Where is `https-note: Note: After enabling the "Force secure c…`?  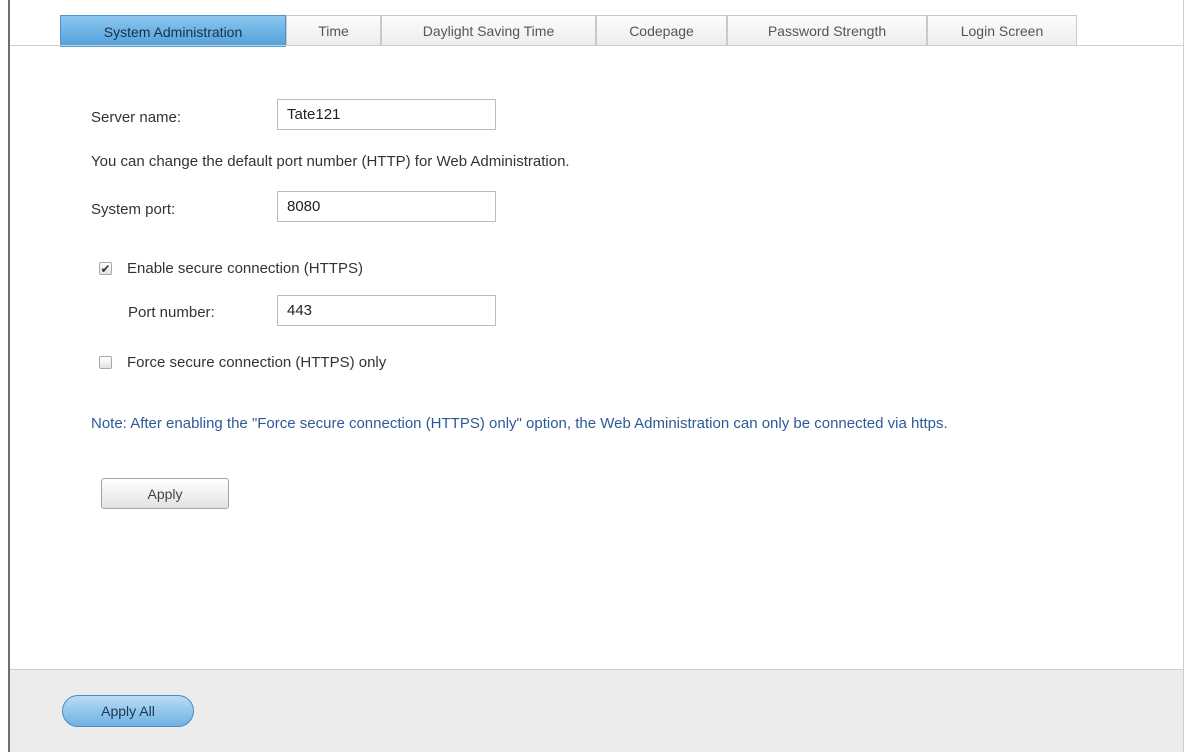 https-note: Note: After enabling the "Force secure c… is located at coordinates (519, 423).